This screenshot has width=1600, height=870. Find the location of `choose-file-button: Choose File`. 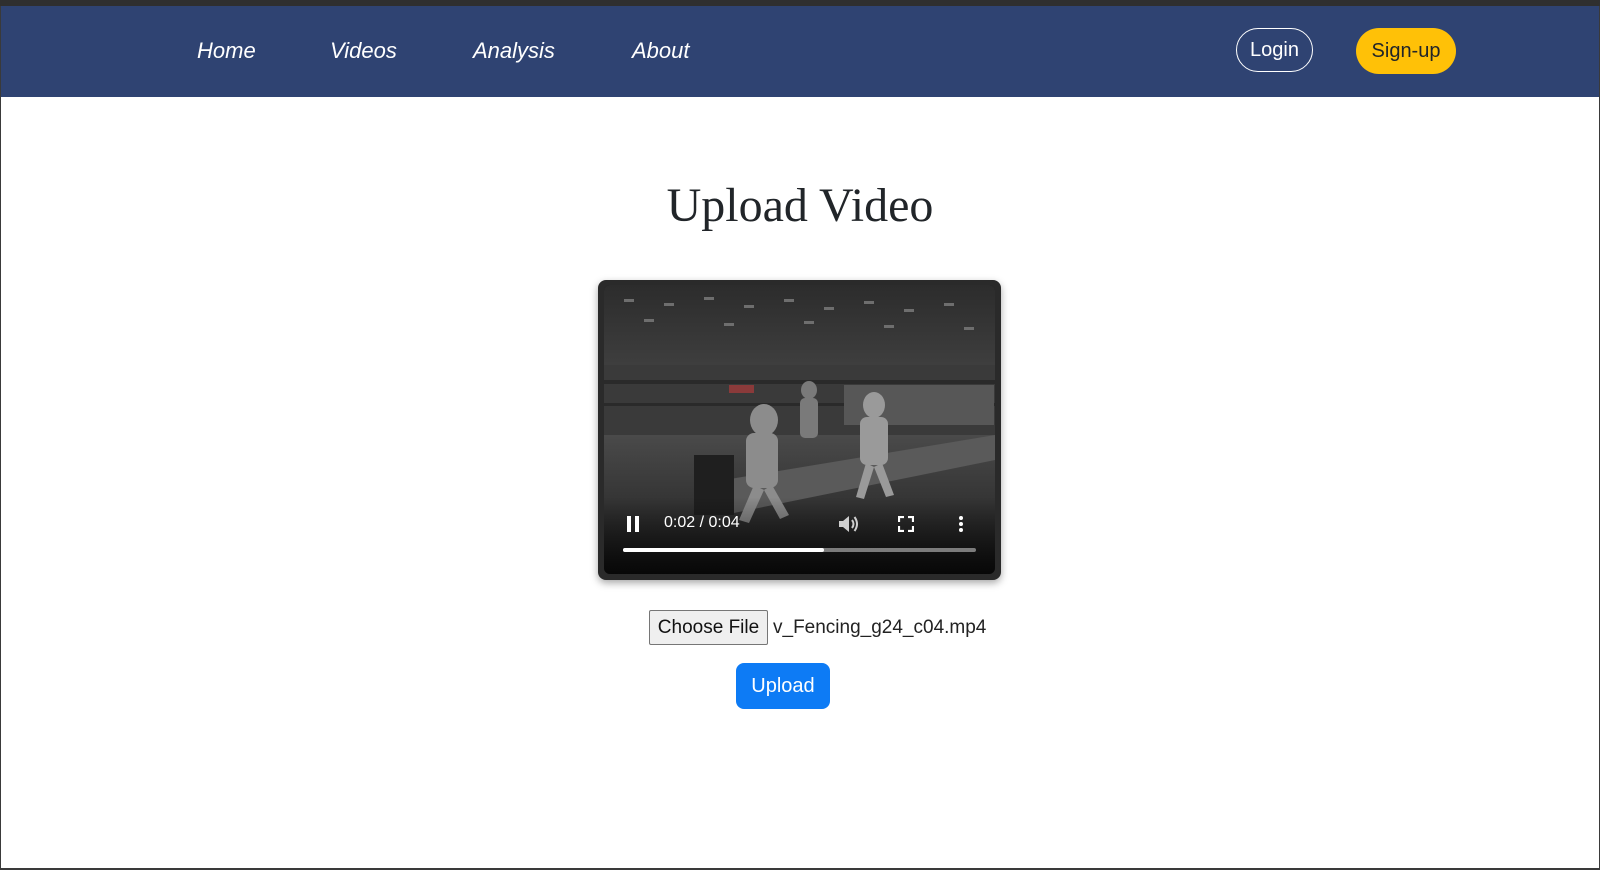

choose-file-button: Choose File is located at coordinates (708, 627).